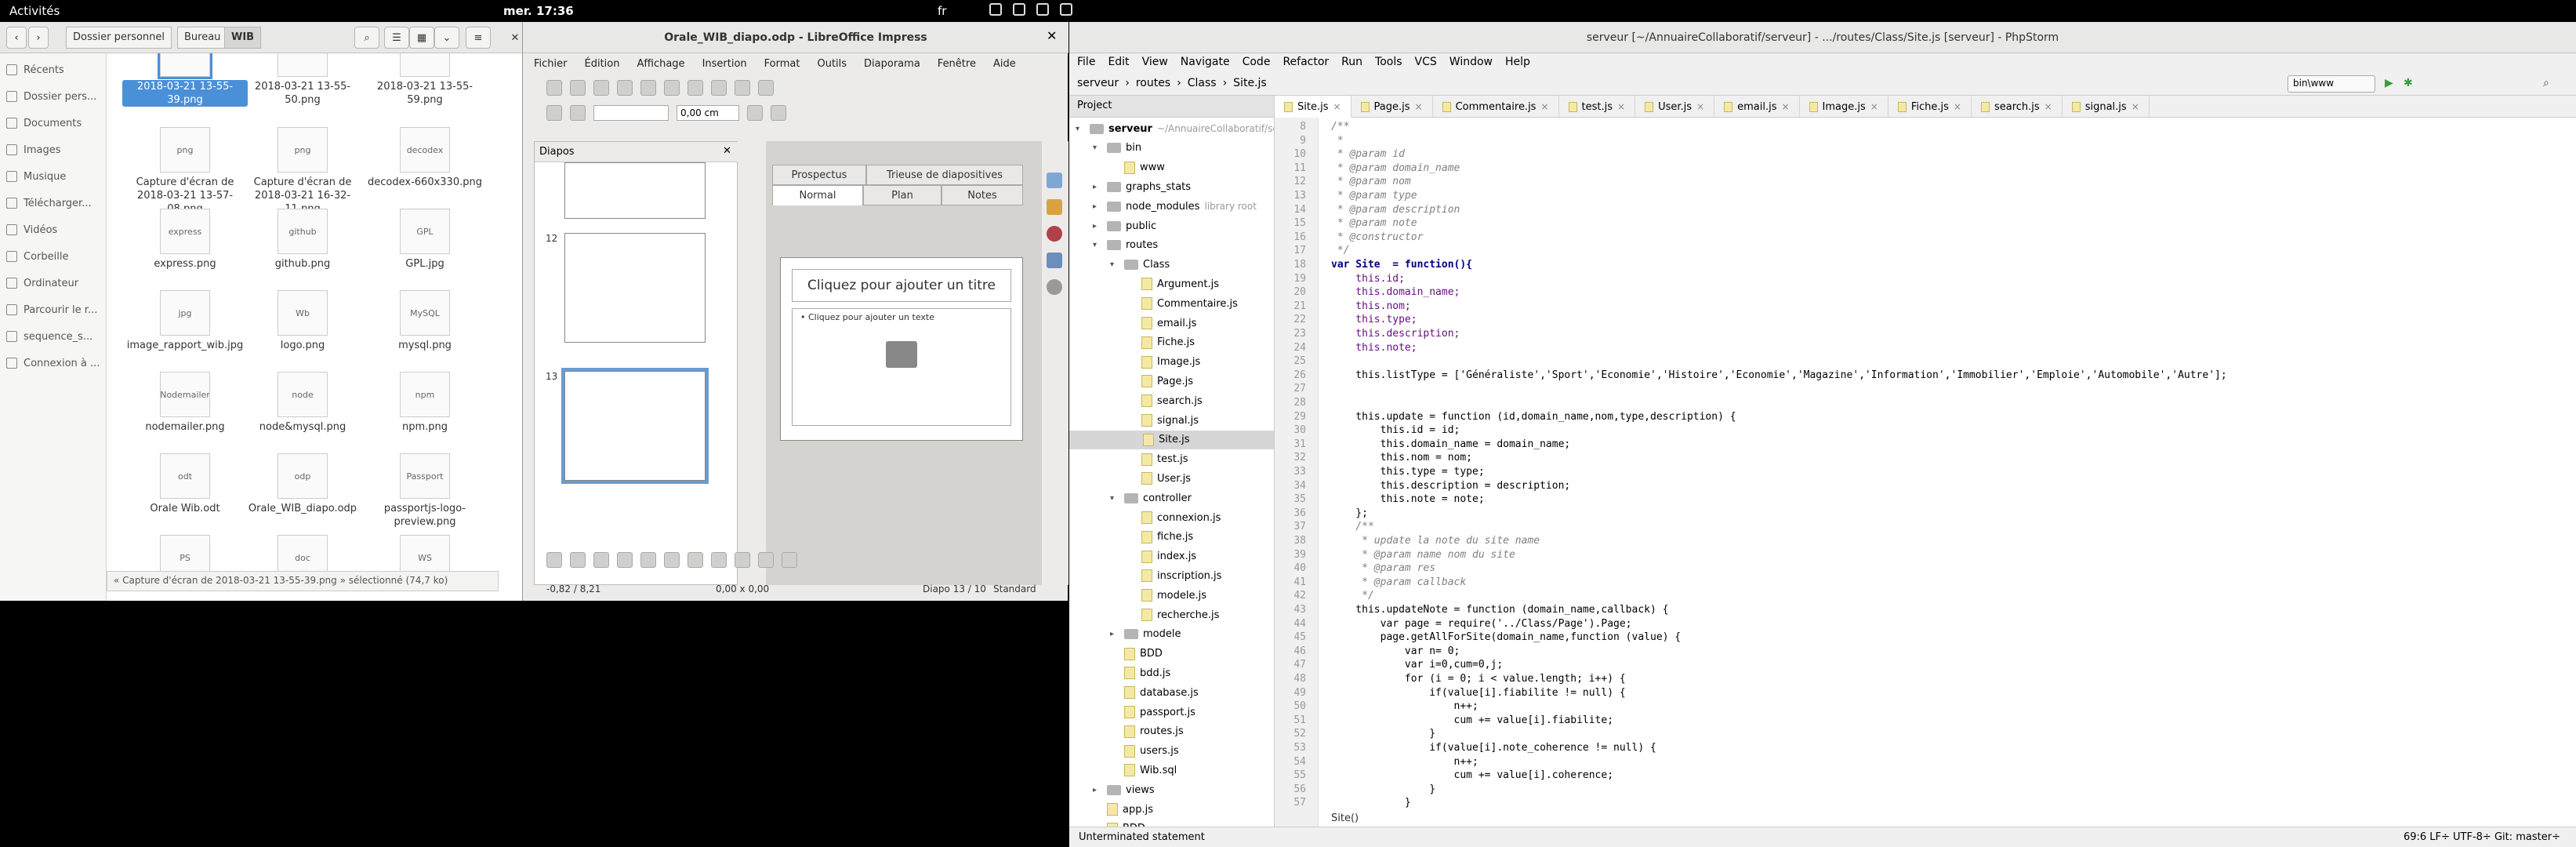 The height and width of the screenshot is (847, 2576). Describe the element at coordinates (672, 560) in the screenshot. I see `text-icon` at that location.